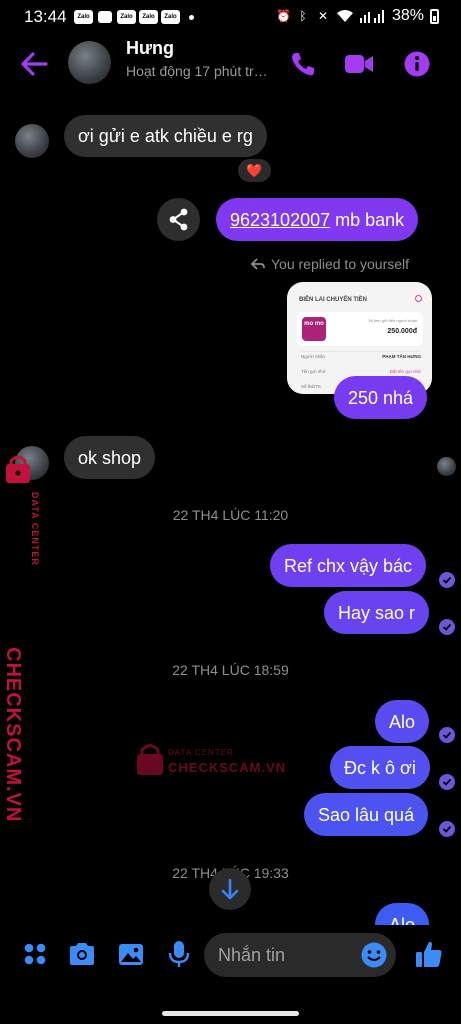 This screenshot has width=461, height=1024. Describe the element at coordinates (230, 955) in the screenshot. I see `message-composer` at that location.